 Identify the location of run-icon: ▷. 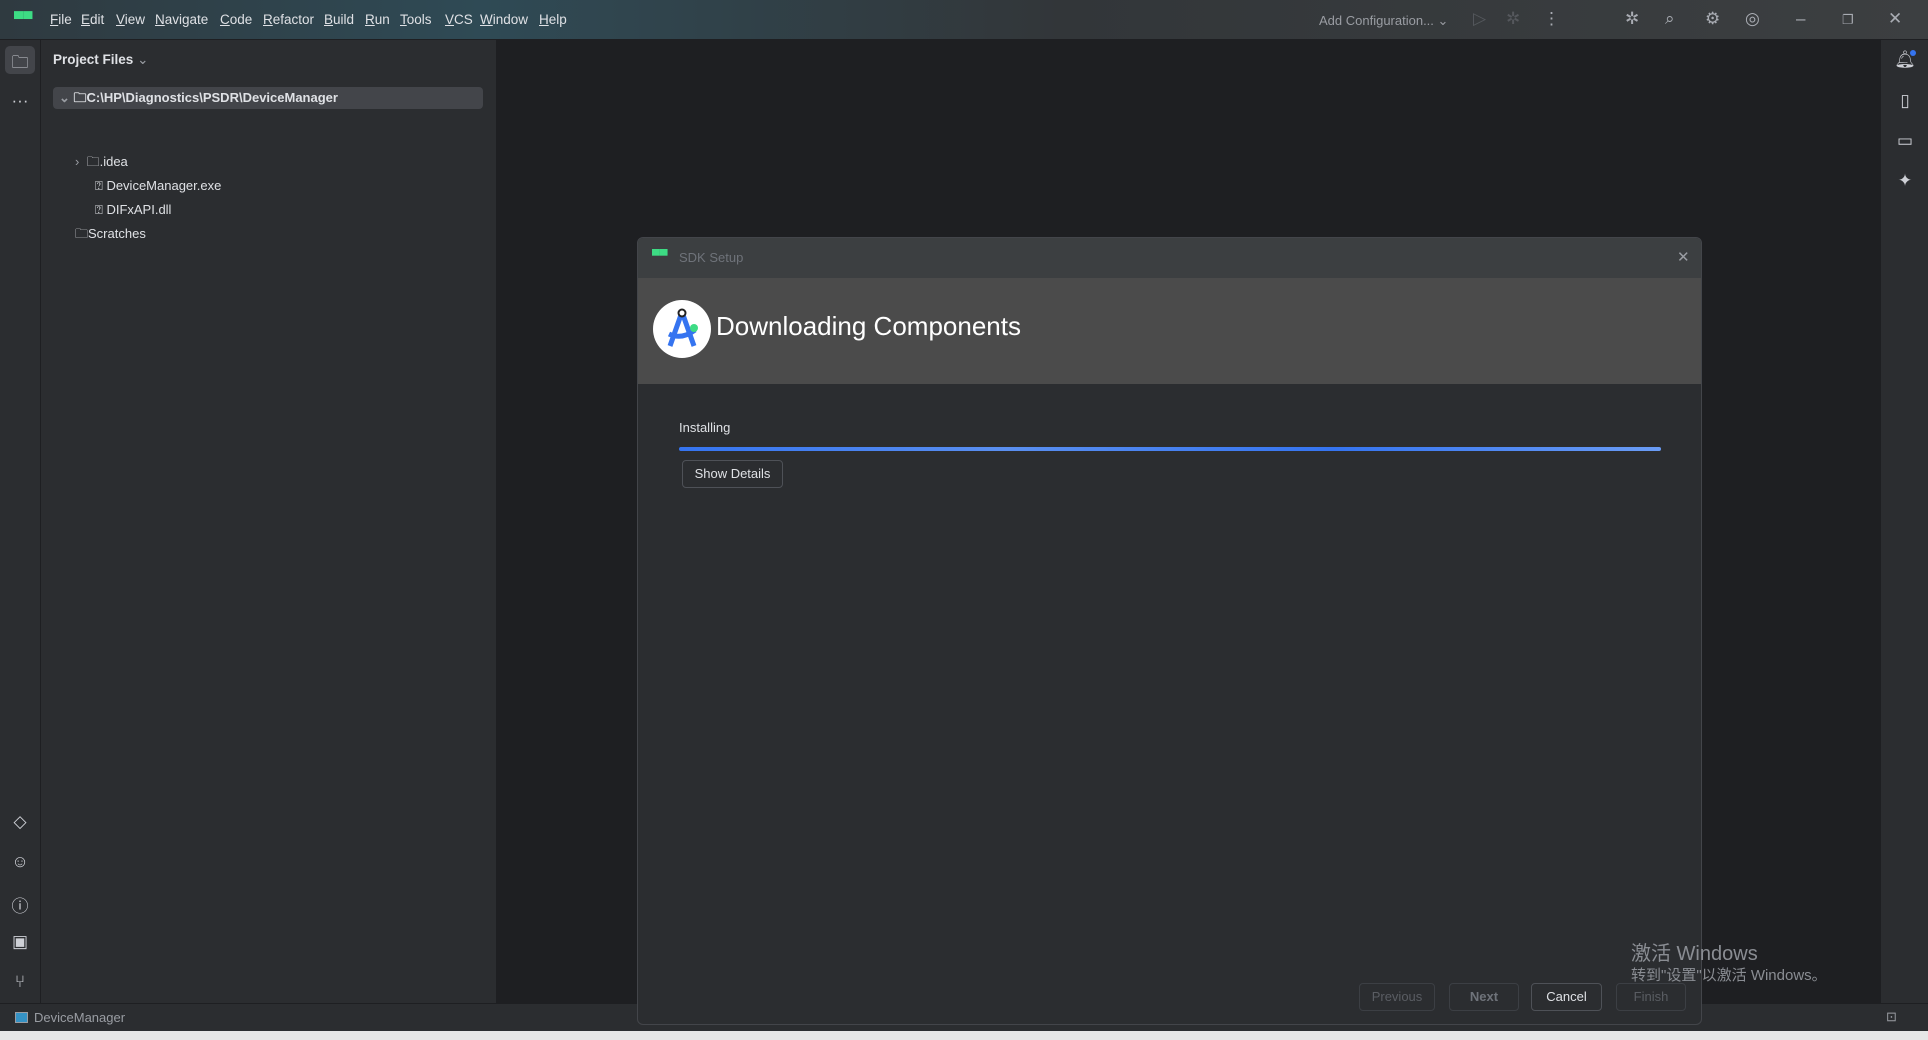
(1479, 19).